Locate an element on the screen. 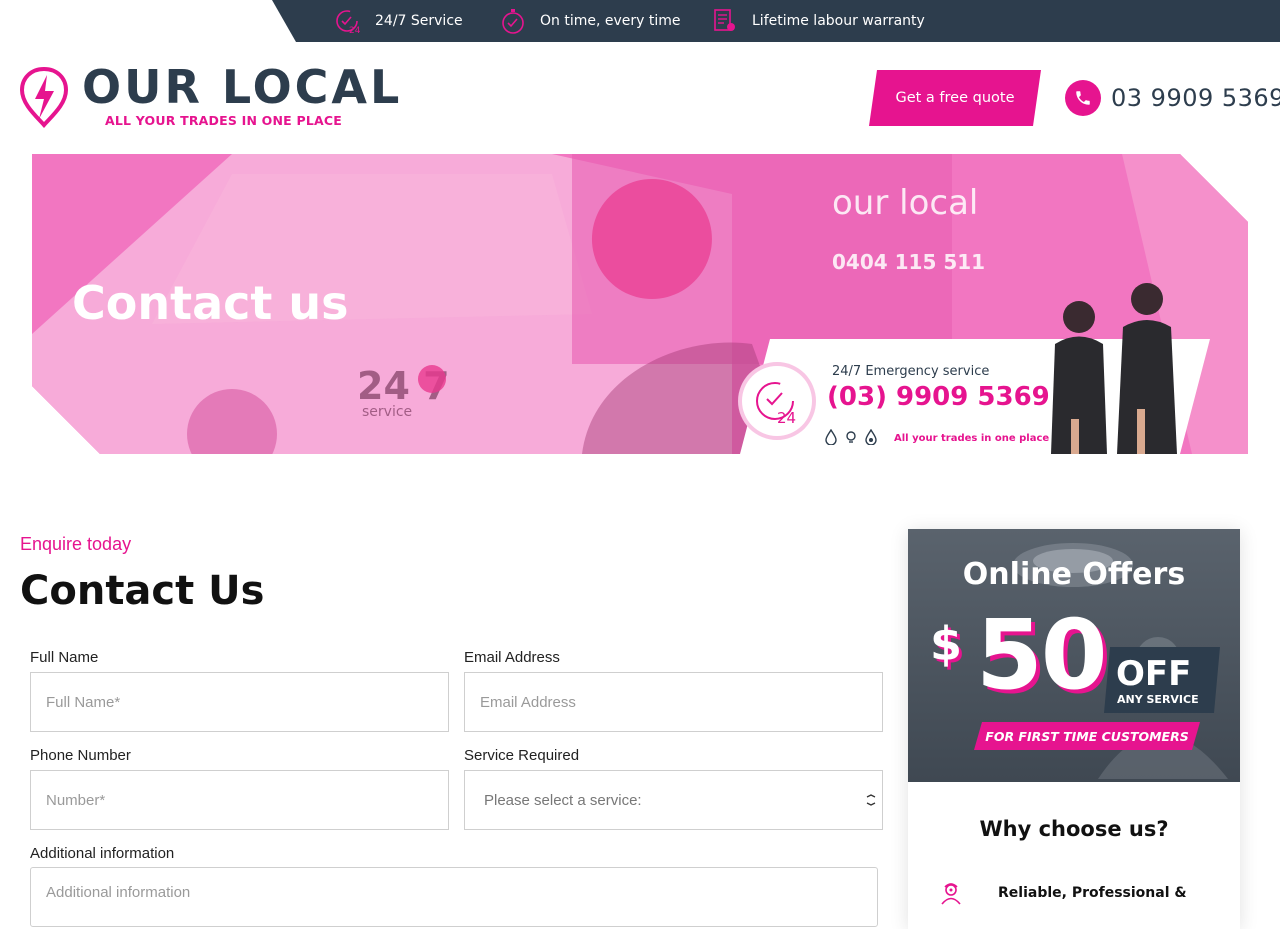 The image size is (1280, 929). email-label: Email Address is located at coordinates (512, 657).